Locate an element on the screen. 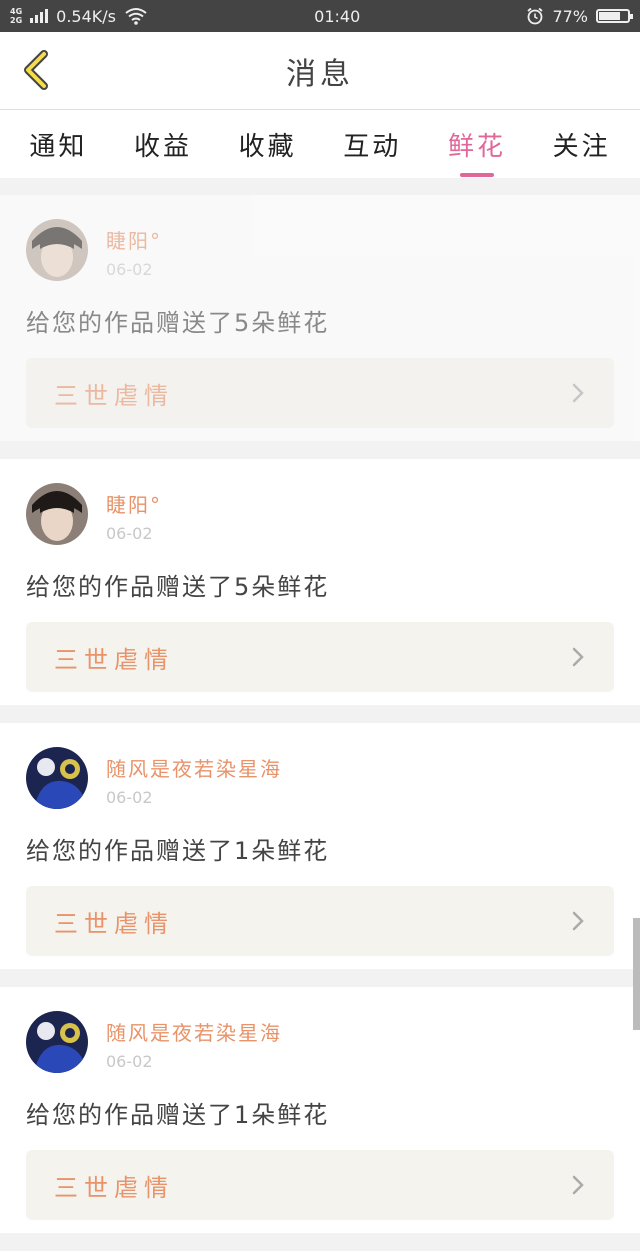 The width and height of the screenshot is (640, 1251). tab-following: 关注 is located at coordinates (582, 144).